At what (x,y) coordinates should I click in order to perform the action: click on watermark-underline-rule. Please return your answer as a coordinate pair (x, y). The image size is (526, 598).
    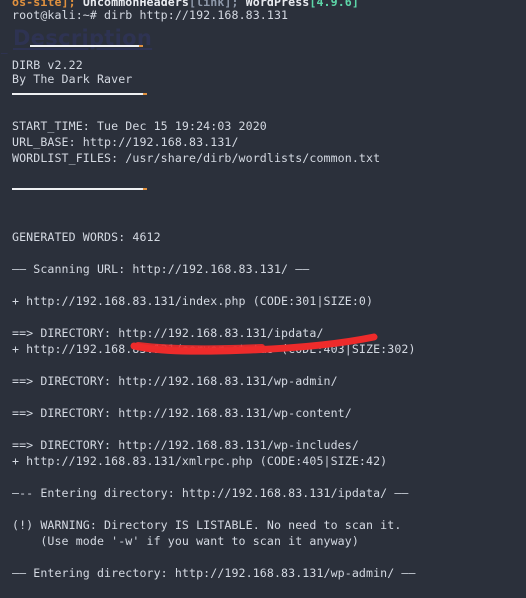
    Looking at the image, I should click on (86, 46).